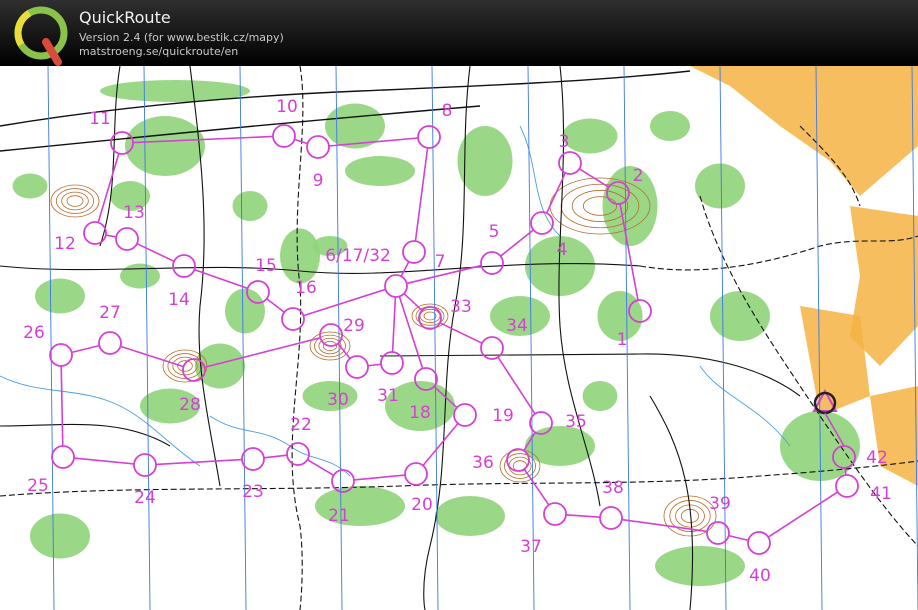  What do you see at coordinates (440, 262) in the screenshot?
I see `control-label: 7` at bounding box center [440, 262].